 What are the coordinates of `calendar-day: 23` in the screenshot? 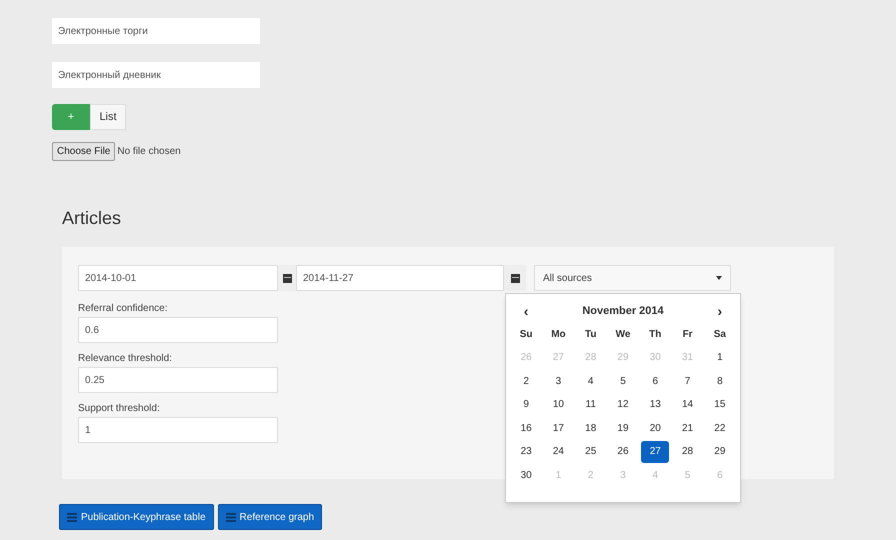 It's located at (526, 451).